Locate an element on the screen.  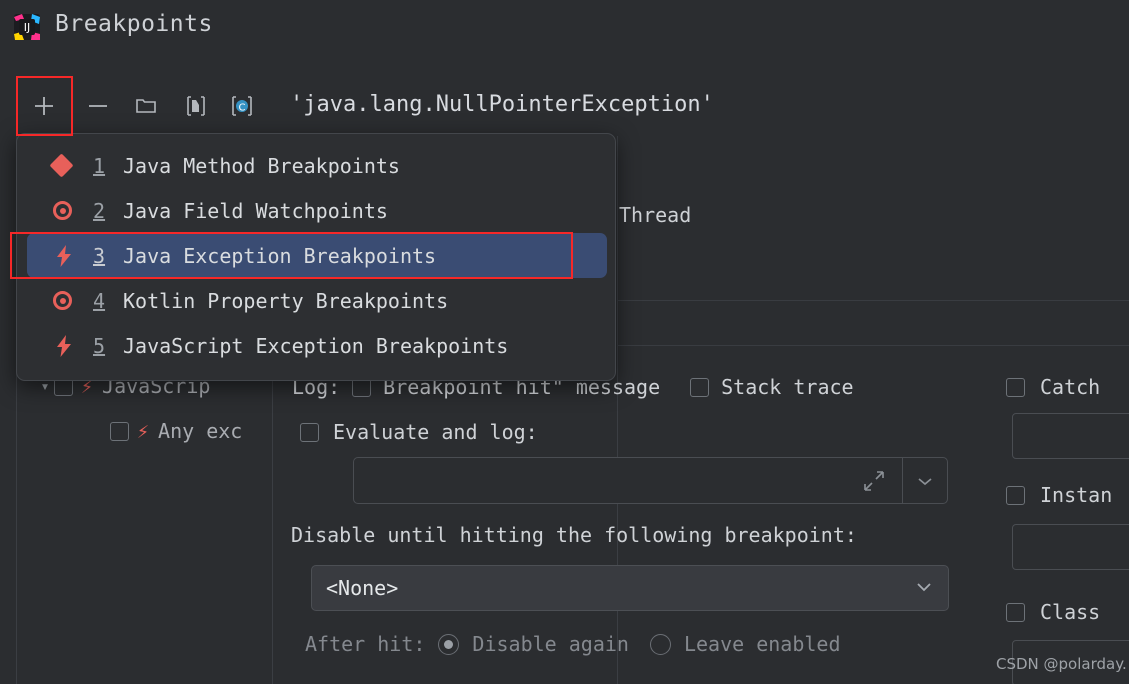
tree-item-any-exception: ⚡ Any exc is located at coordinates (176, 431).